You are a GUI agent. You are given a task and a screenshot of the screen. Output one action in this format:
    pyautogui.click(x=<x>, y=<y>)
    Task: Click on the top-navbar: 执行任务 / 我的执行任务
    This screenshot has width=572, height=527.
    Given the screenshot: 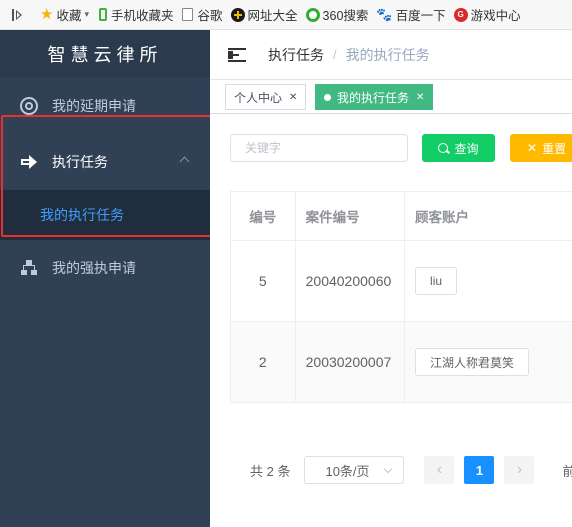 What is the action you would take?
    pyautogui.click(x=391, y=55)
    